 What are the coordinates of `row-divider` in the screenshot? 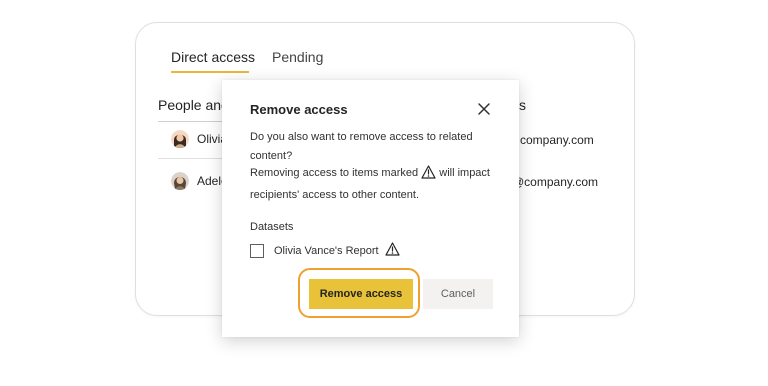 It's located at (195, 158).